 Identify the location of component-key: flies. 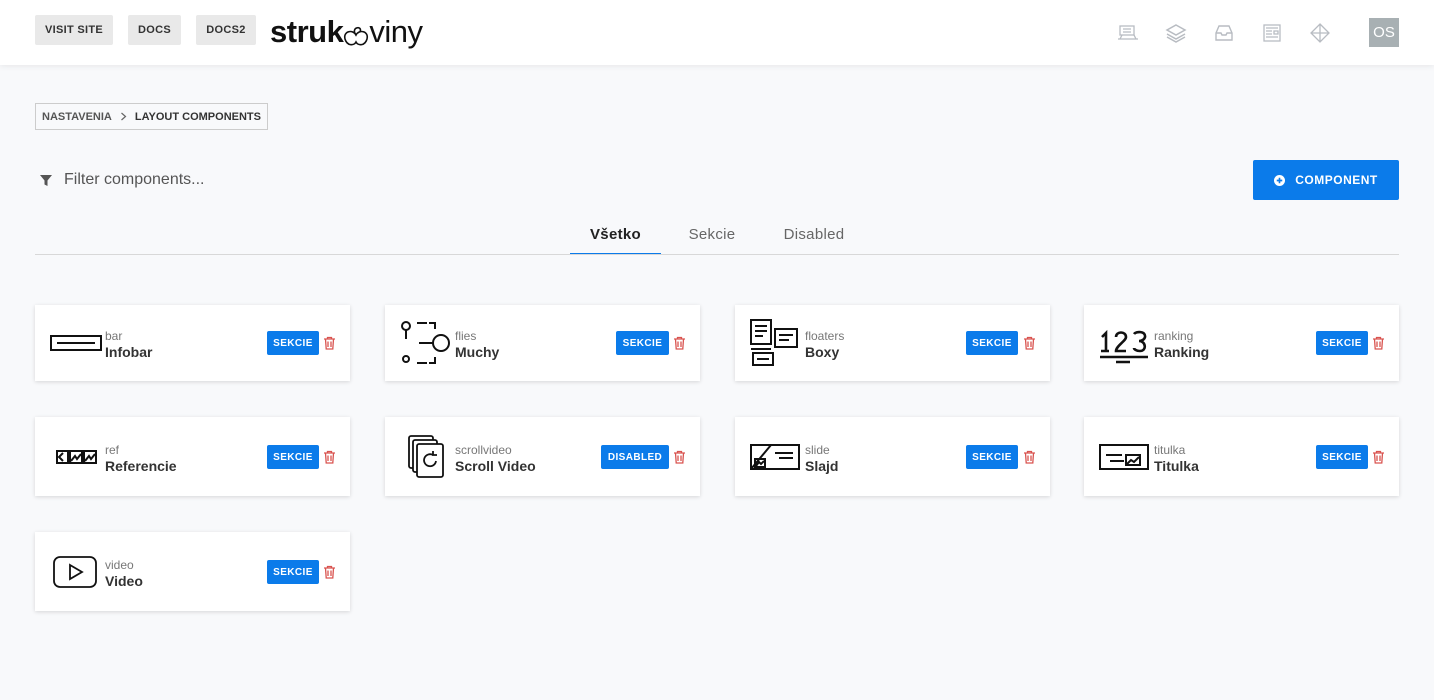
(466, 336).